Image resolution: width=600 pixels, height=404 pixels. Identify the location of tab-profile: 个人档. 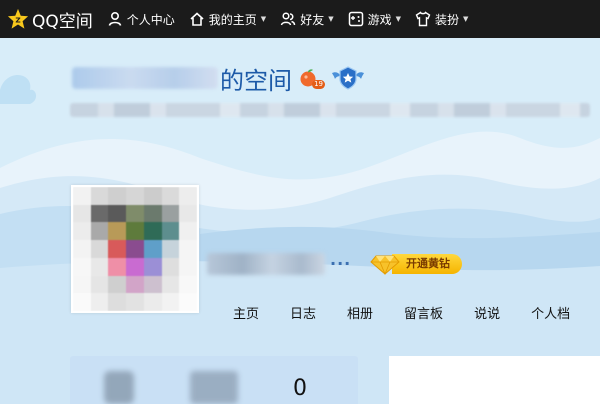
(550, 312).